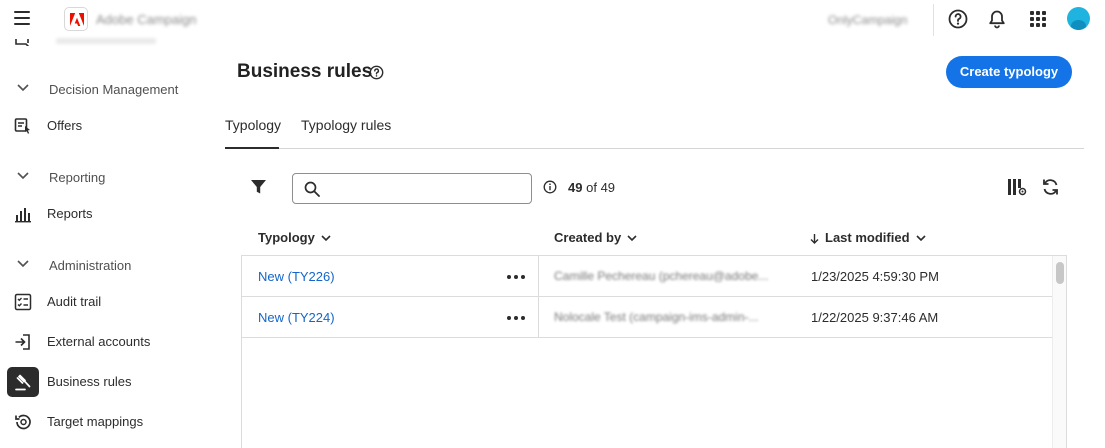 This screenshot has height=448, width=1105. What do you see at coordinates (258, 187) in the screenshot?
I see `filter-icon` at bounding box center [258, 187].